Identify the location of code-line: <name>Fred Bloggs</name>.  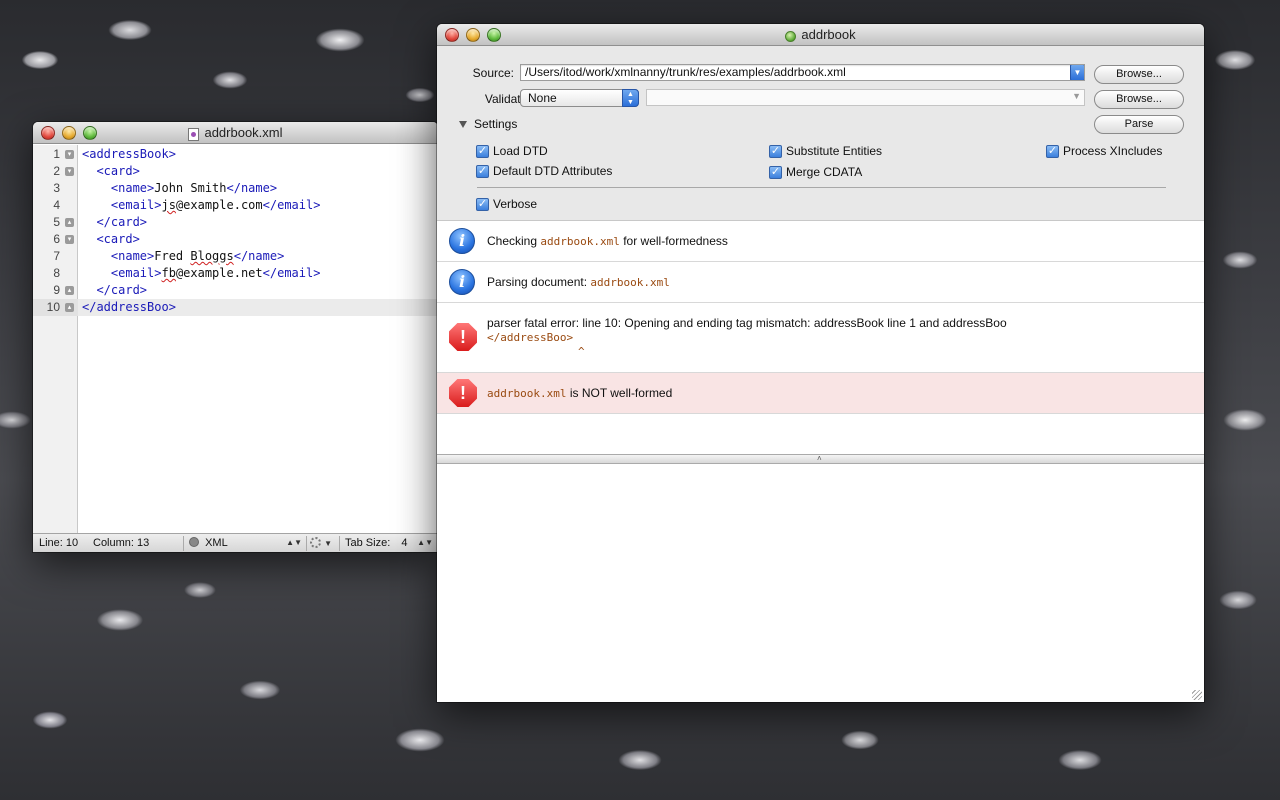
(258, 256).